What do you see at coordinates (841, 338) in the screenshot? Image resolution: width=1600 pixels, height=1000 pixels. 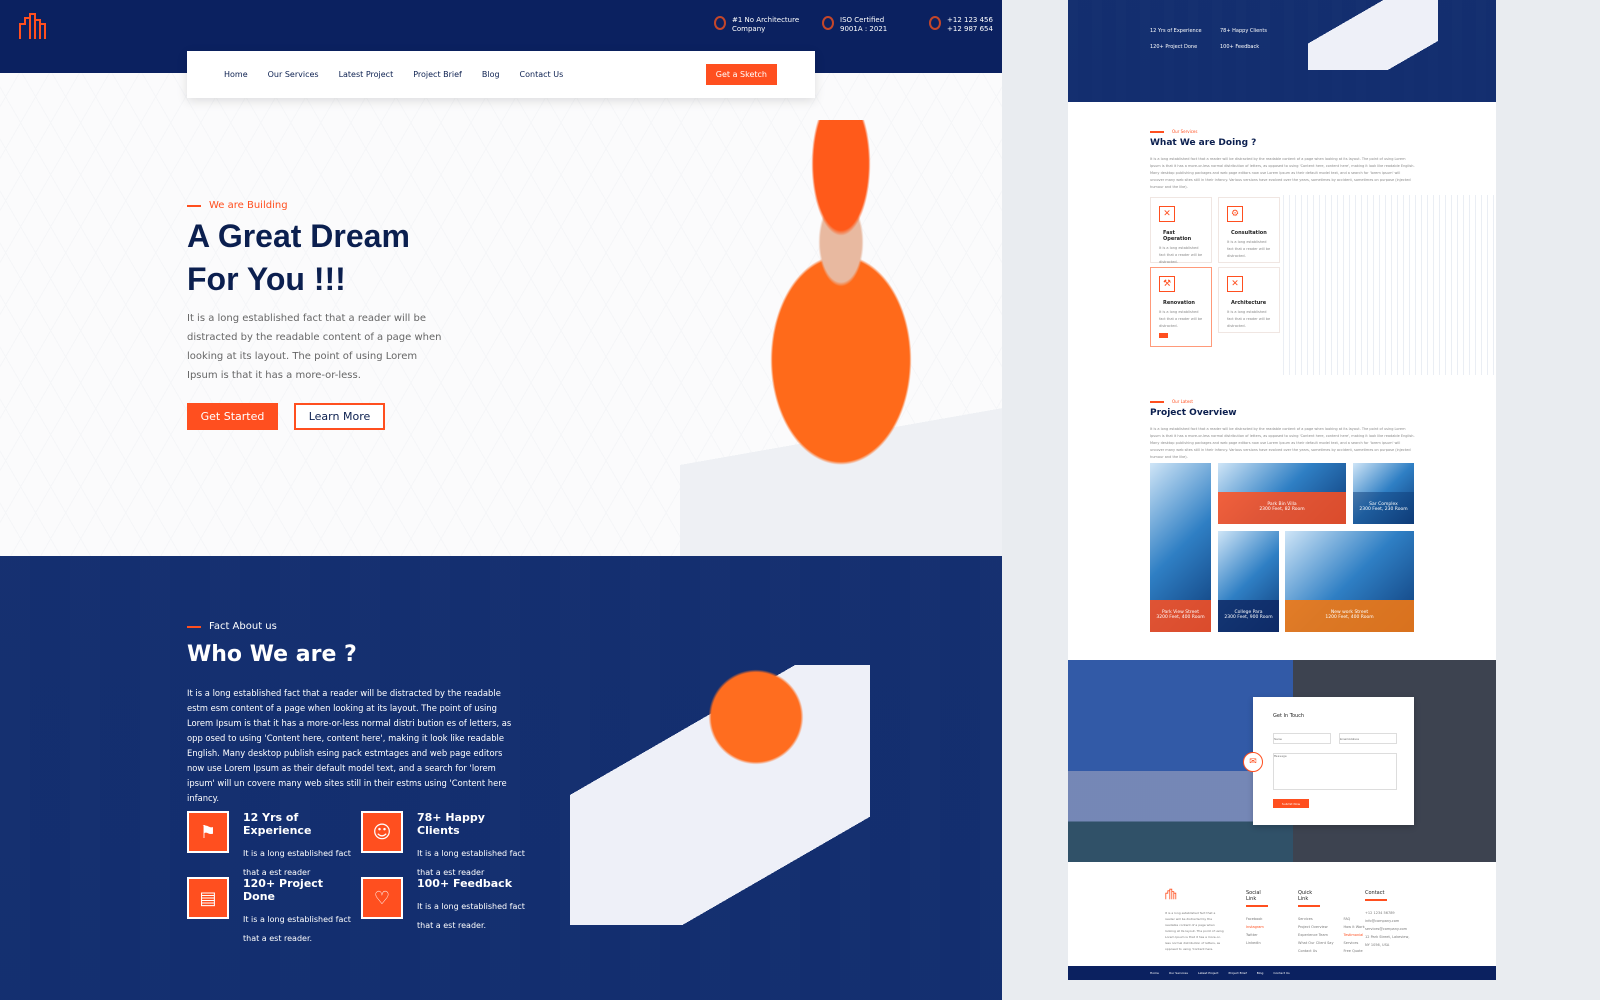 I see `engineer-image` at bounding box center [841, 338].